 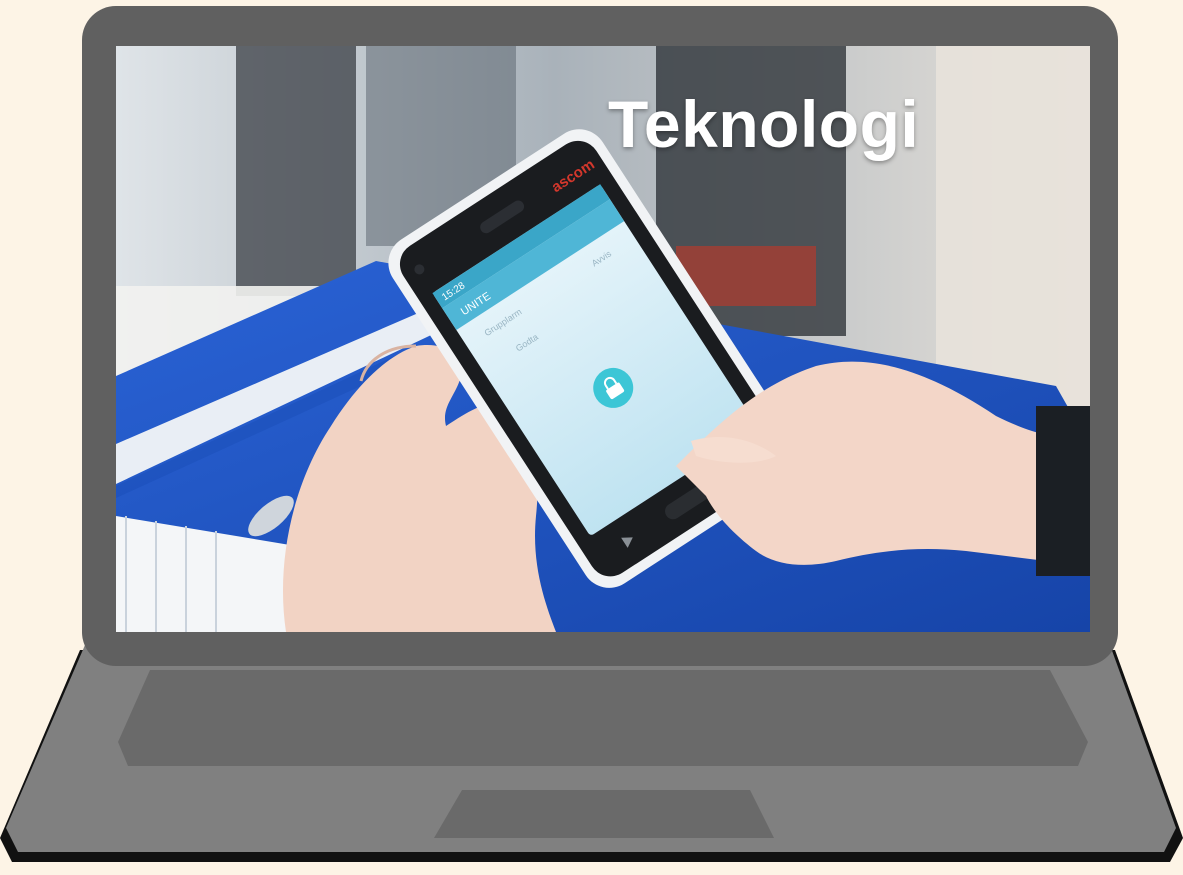 What do you see at coordinates (296, 171) in the screenshot?
I see `blurred-shelf` at bounding box center [296, 171].